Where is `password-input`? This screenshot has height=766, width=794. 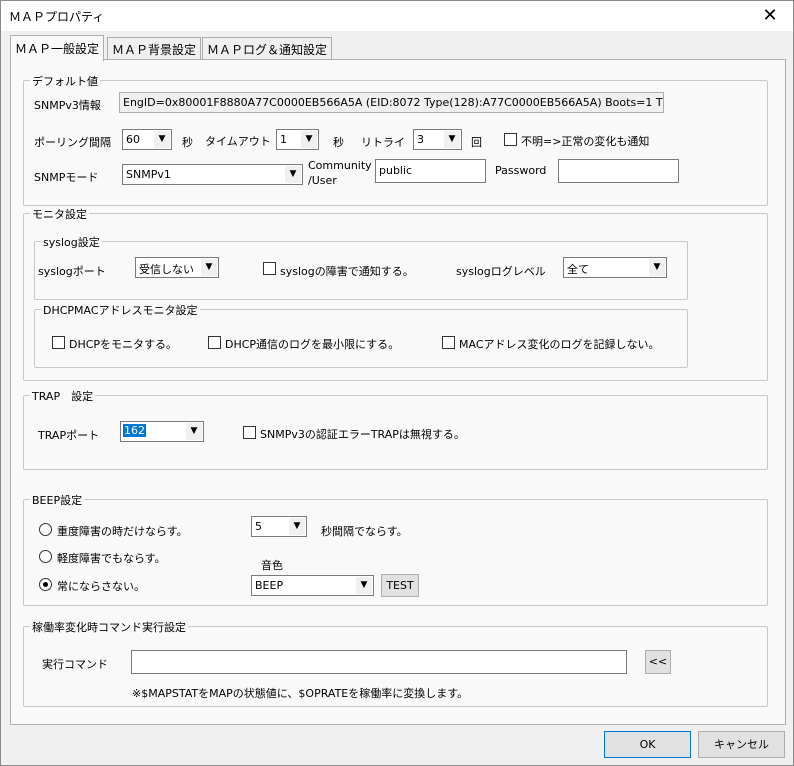
password-input is located at coordinates (618, 171).